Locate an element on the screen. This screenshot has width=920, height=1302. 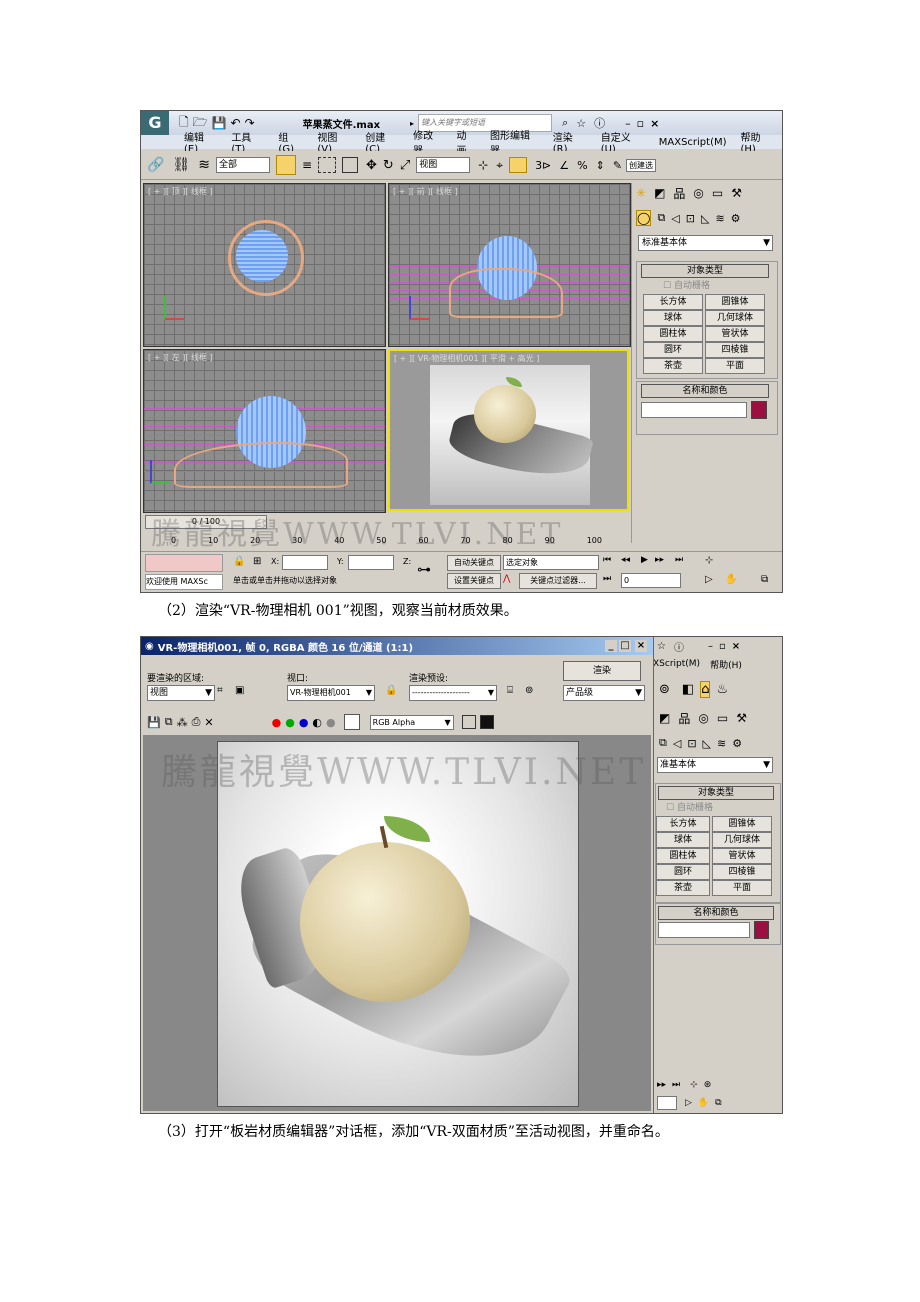
bg-object-color-swatch is located at coordinates (761, 930).